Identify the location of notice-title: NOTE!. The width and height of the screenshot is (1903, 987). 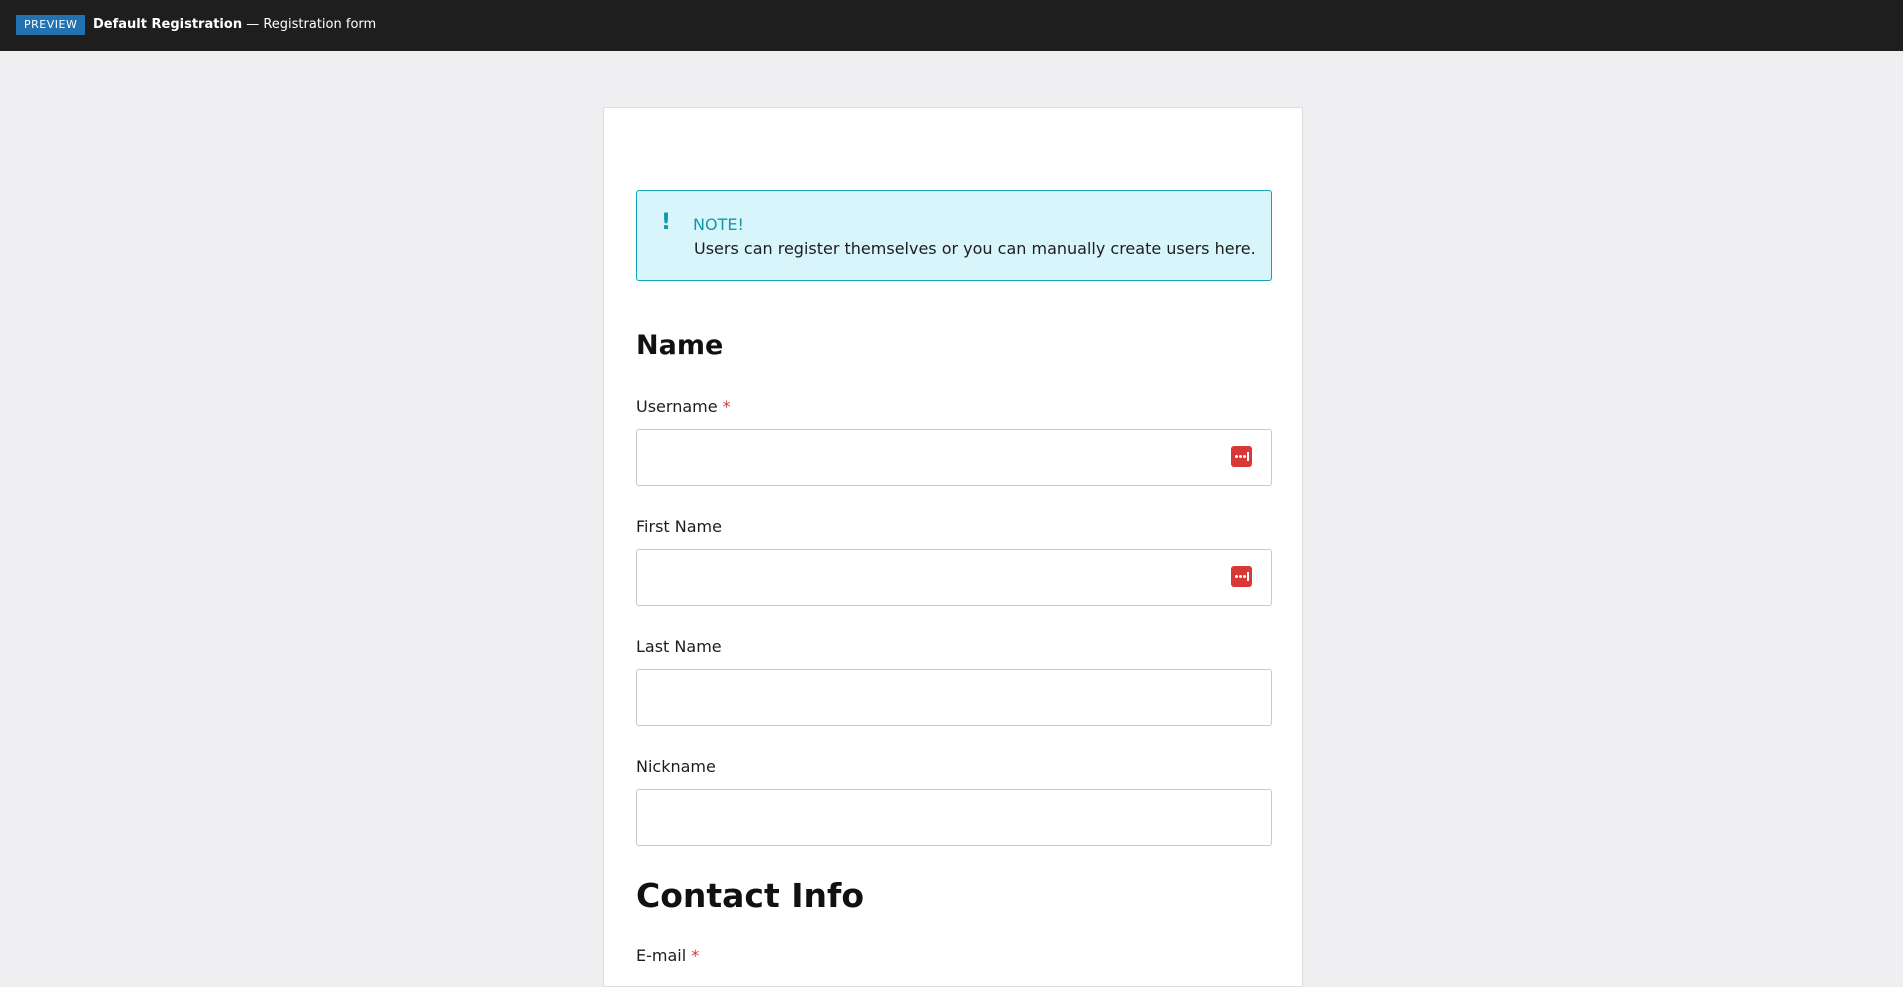
(718, 224).